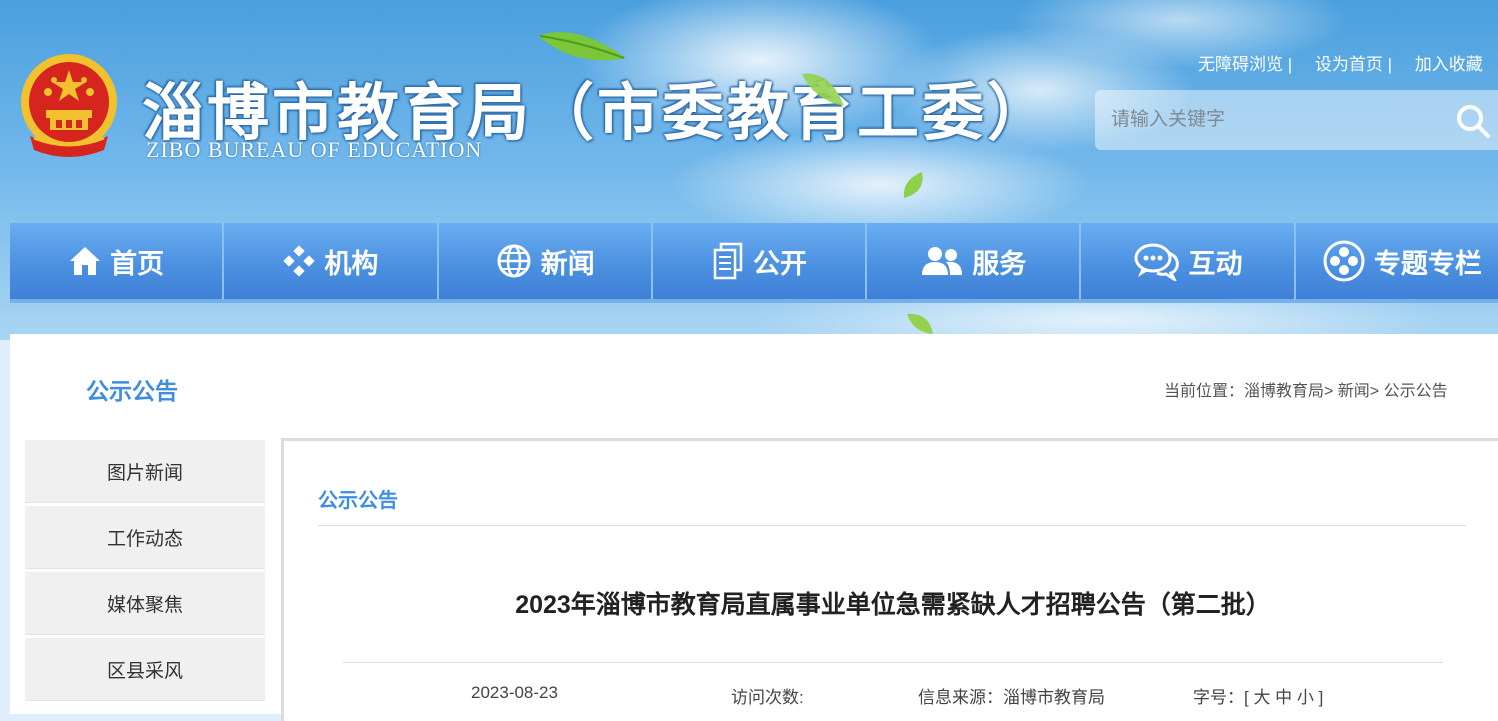  What do you see at coordinates (1353, 64) in the screenshot?
I see `set-homepage-link: 设为首页 |` at bounding box center [1353, 64].